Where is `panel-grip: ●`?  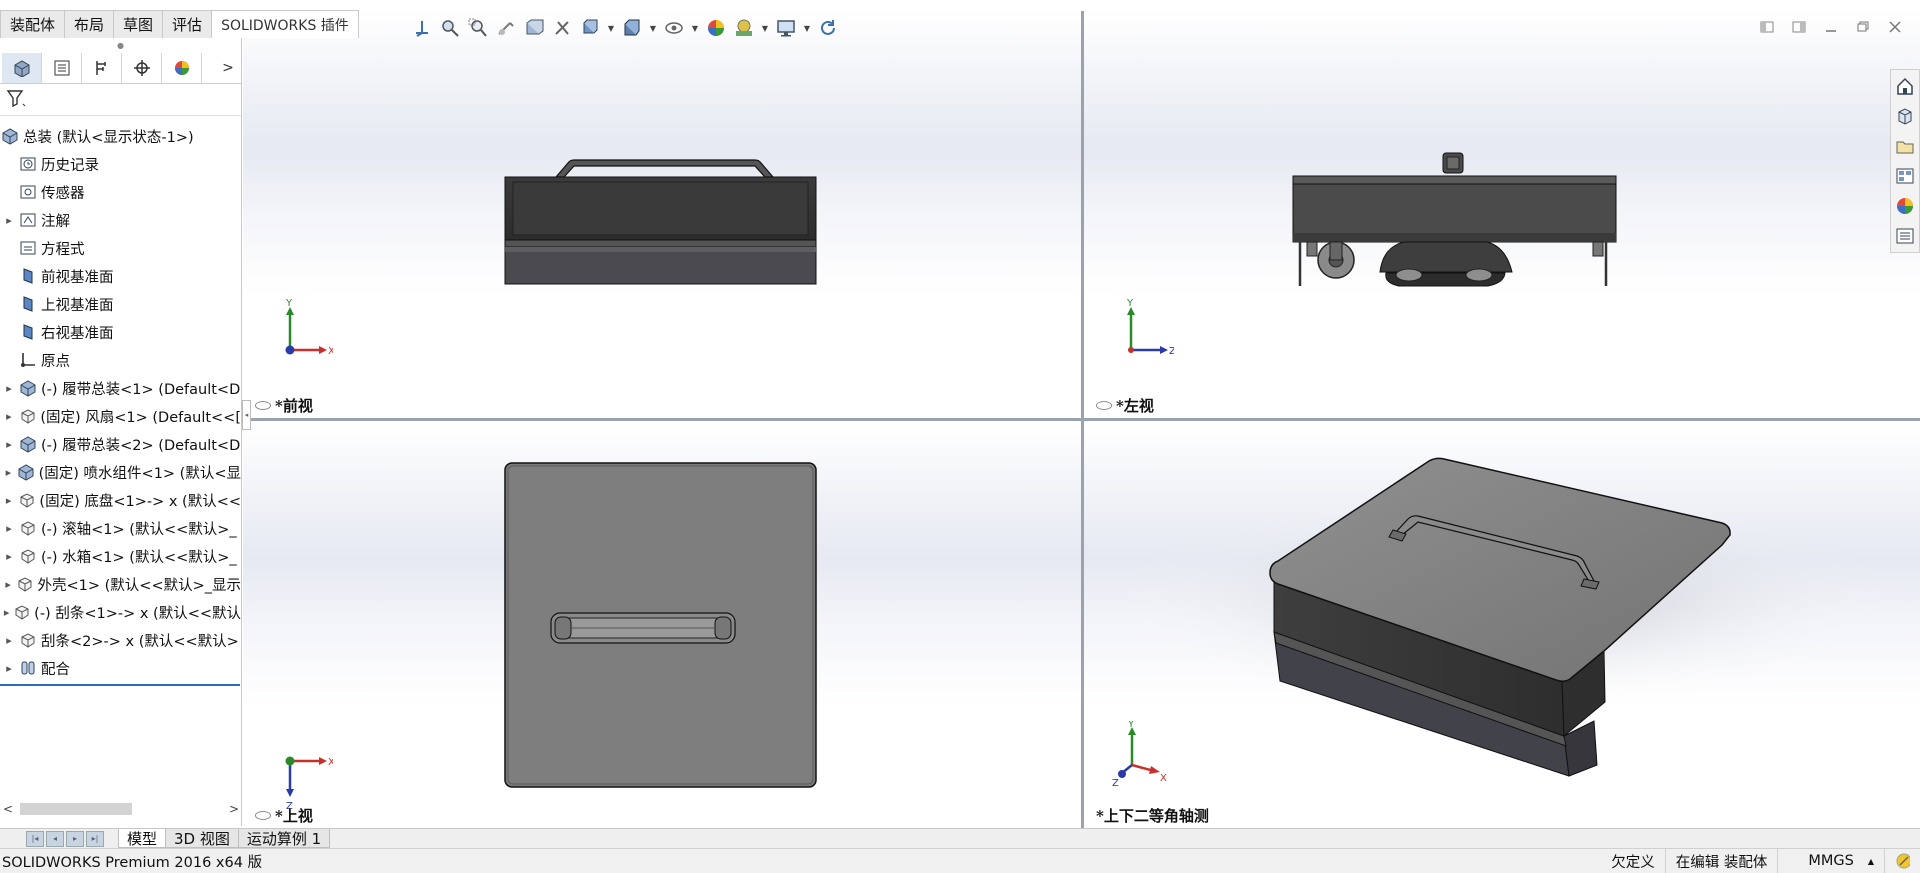
panel-grip: ● is located at coordinates (120, 45).